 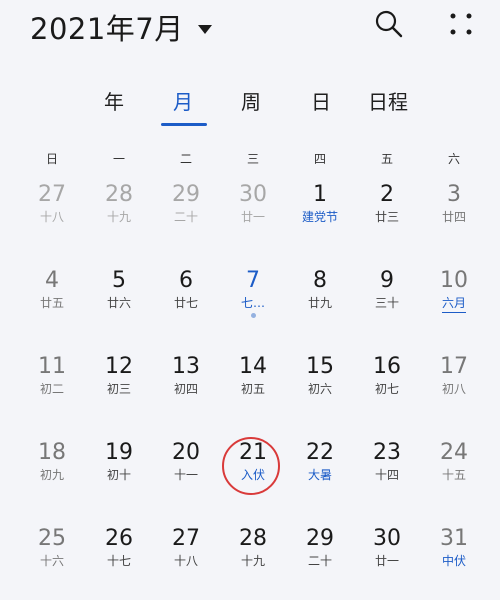 I want to click on lunar-label: 廿四, so click(x=453, y=217).